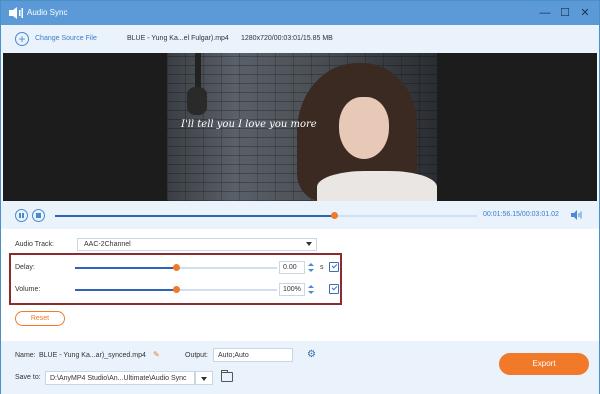  I want to click on audio-track-label: Audio Track:, so click(34, 244).